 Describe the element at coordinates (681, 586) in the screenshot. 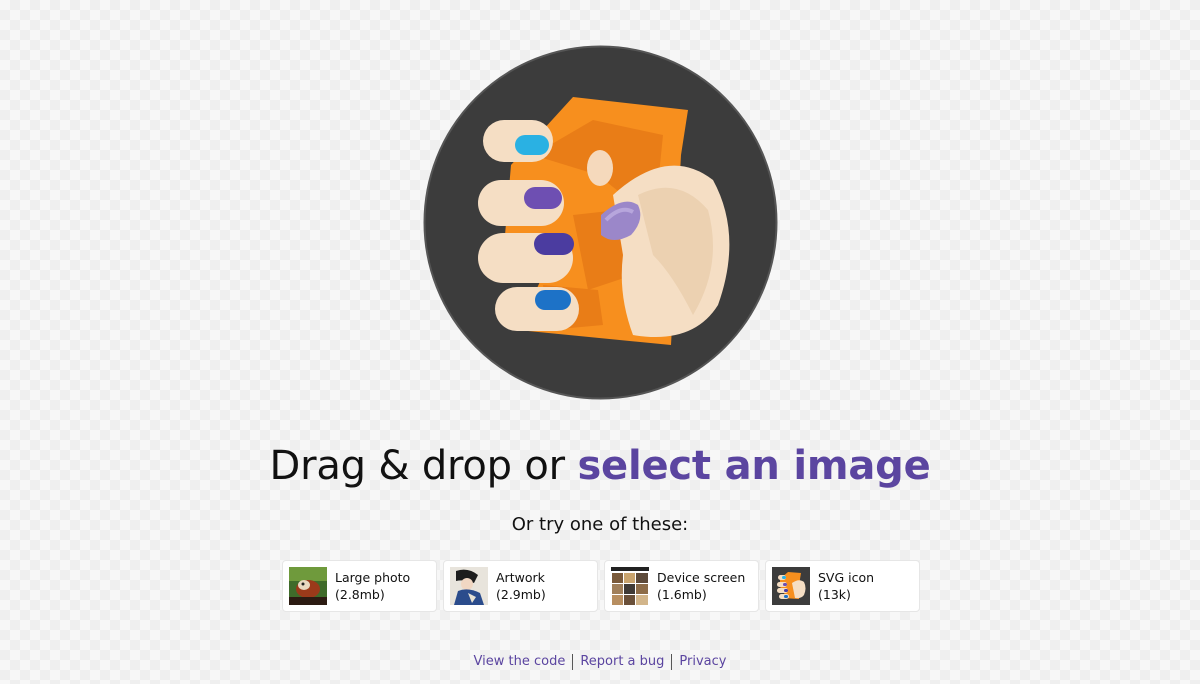

I see `demo-device-screen-button: Device screen (1.6mb)` at that location.